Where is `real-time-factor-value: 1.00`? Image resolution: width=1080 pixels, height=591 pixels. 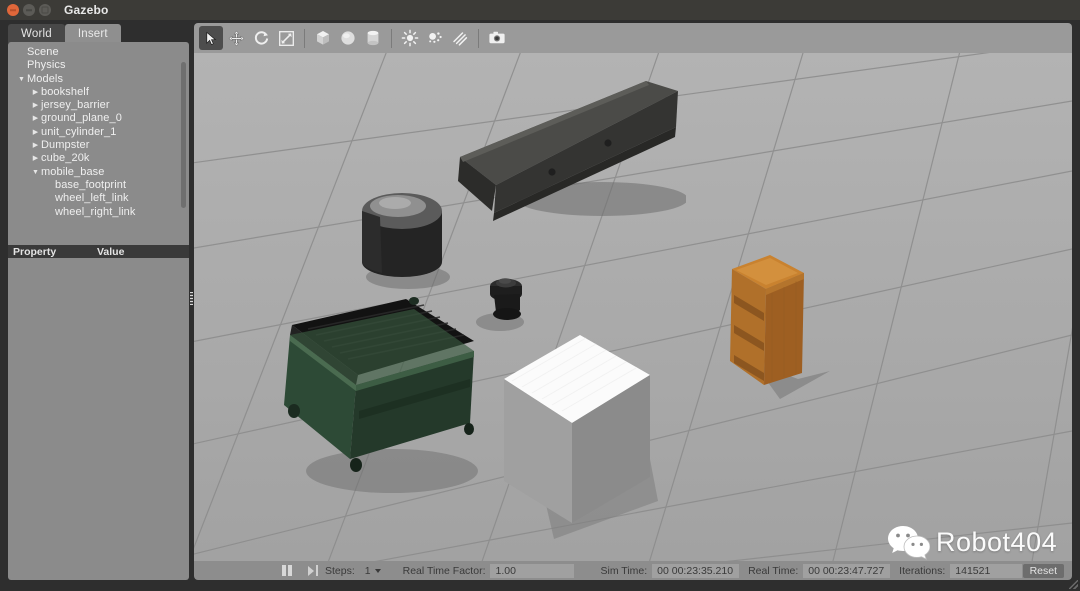 real-time-factor-value: 1.00 is located at coordinates (532, 570).